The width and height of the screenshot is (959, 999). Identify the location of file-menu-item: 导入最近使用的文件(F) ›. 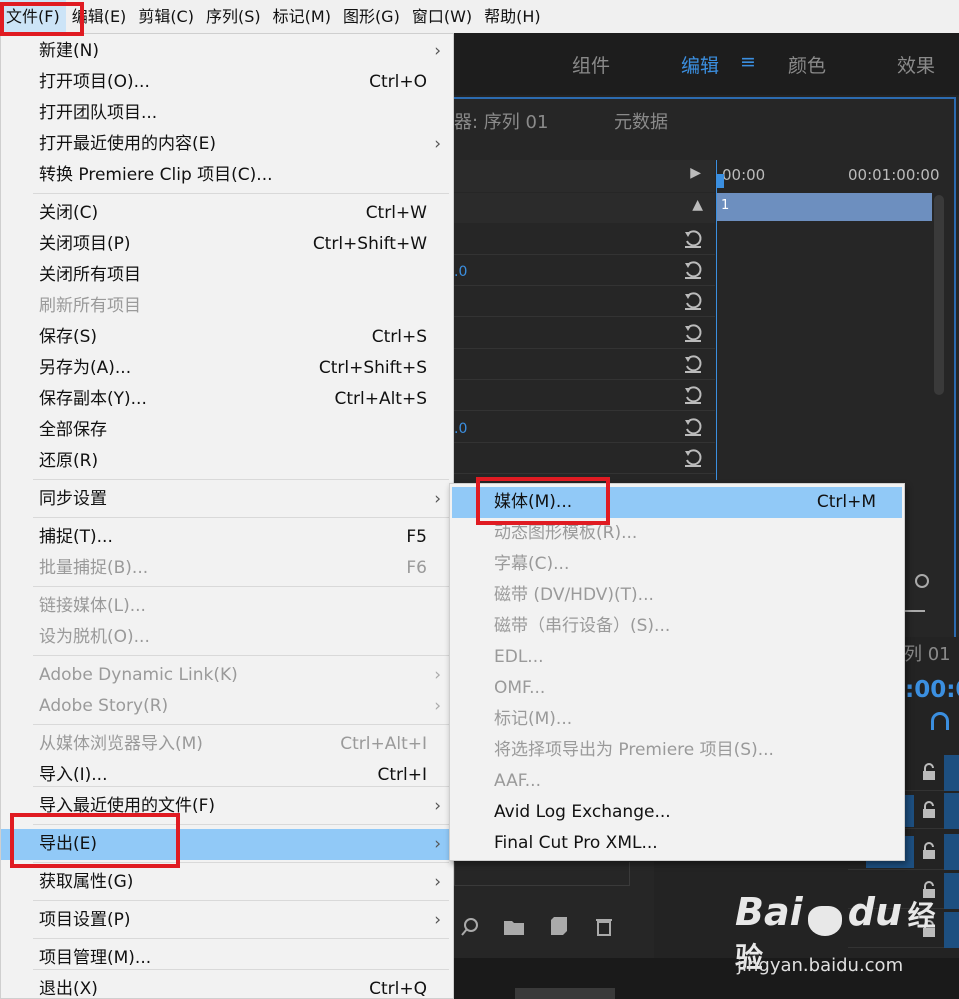
(227, 806).